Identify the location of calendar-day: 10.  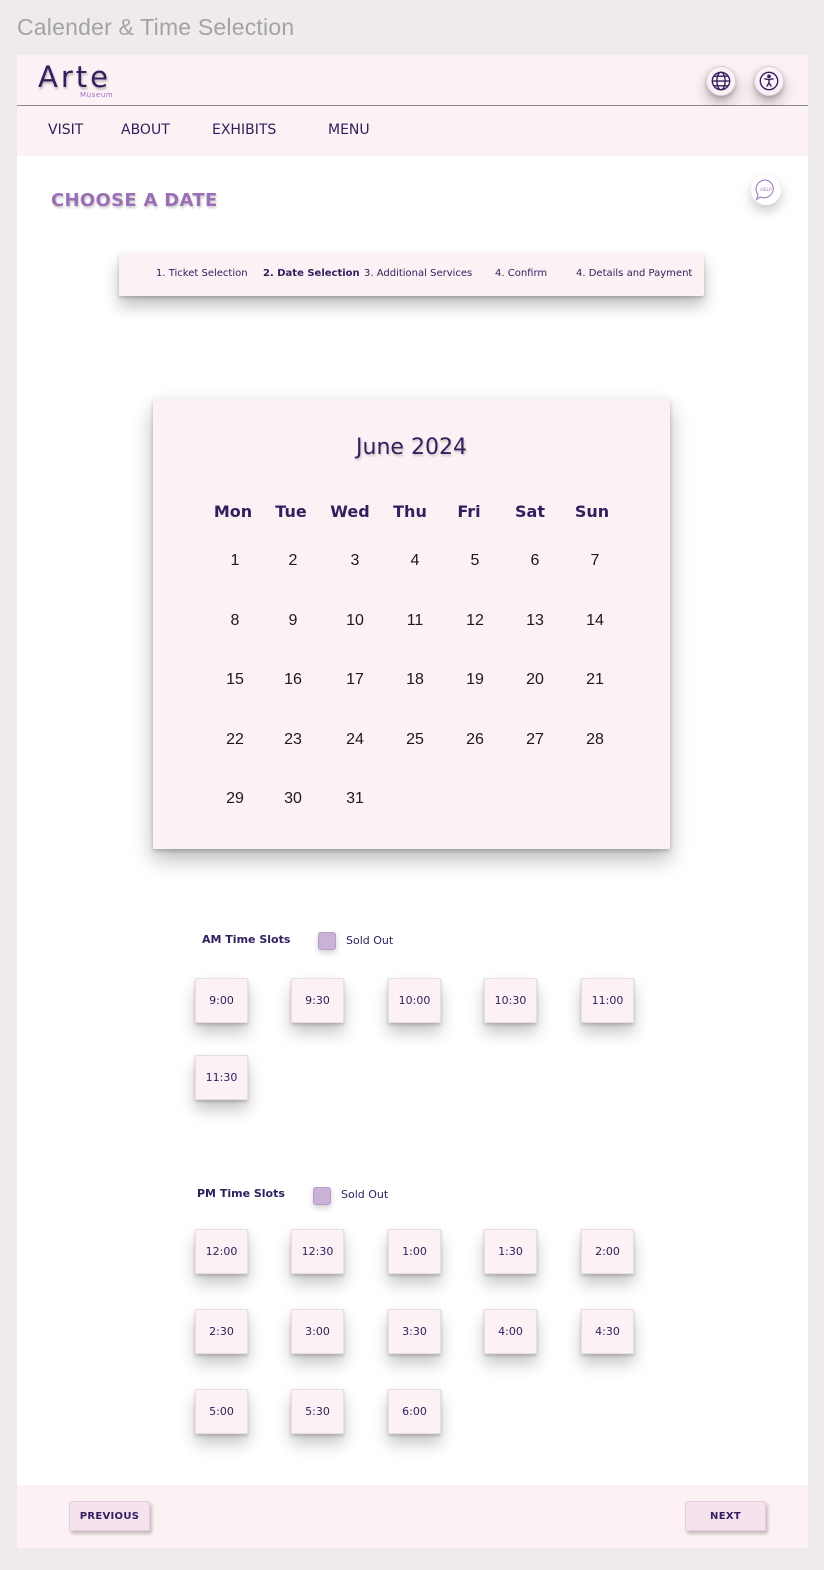
(355, 621).